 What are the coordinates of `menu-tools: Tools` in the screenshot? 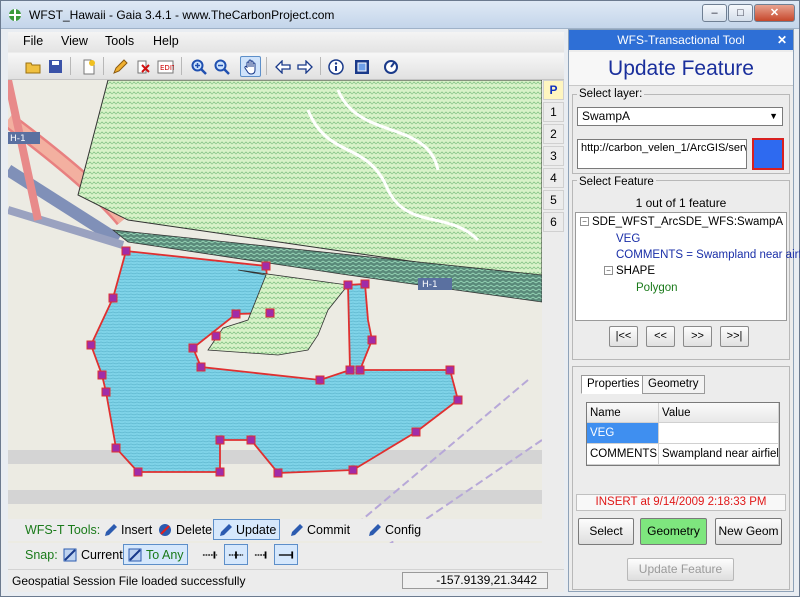 It's located at (119, 41).